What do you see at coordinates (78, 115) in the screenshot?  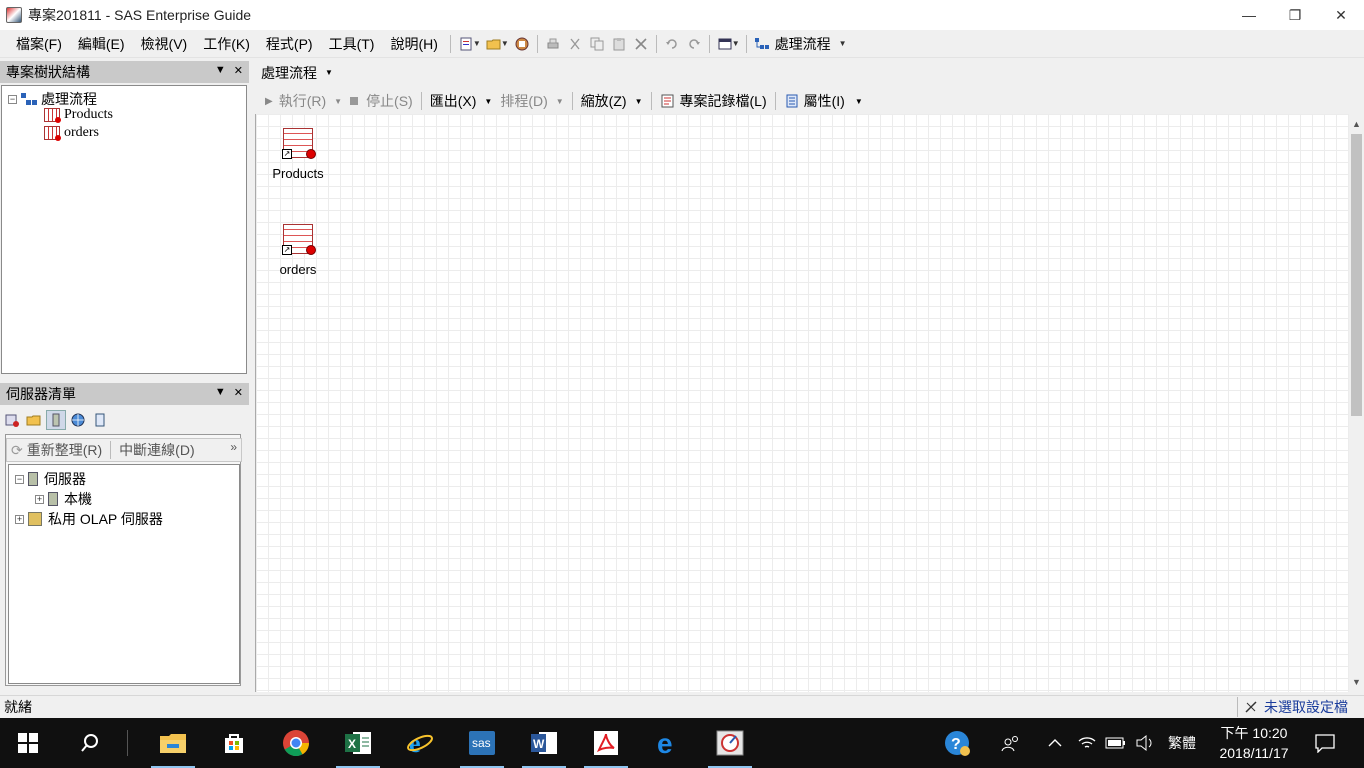 I see `tree-item-products: Products` at bounding box center [78, 115].